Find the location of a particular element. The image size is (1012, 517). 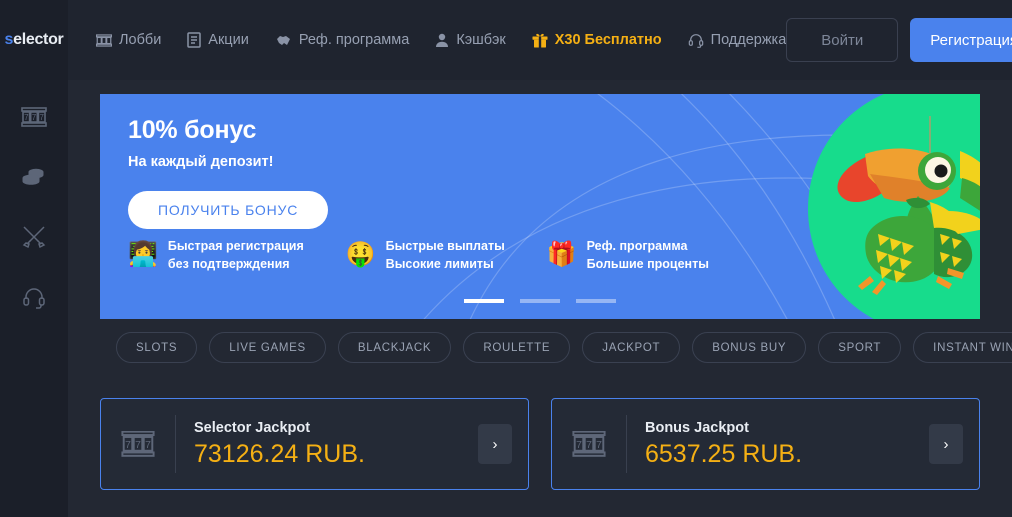

brand-logo: selector is located at coordinates (34, 40).